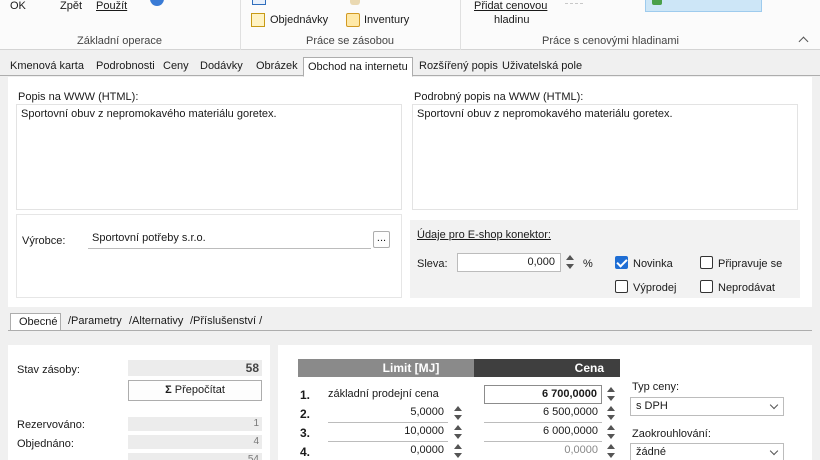 The height and width of the screenshot is (460, 820). Describe the element at coordinates (703, 6) in the screenshot. I see `selected-ribbon-button` at that location.